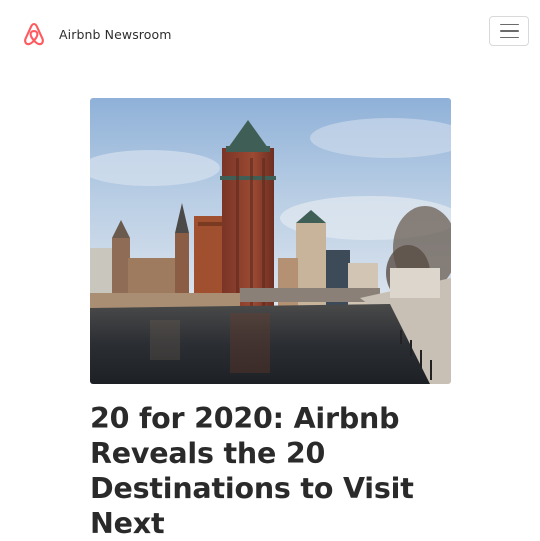 This screenshot has height=541, width=540. I want to click on brand-link: Airbnb Newsroom, so click(97, 34).